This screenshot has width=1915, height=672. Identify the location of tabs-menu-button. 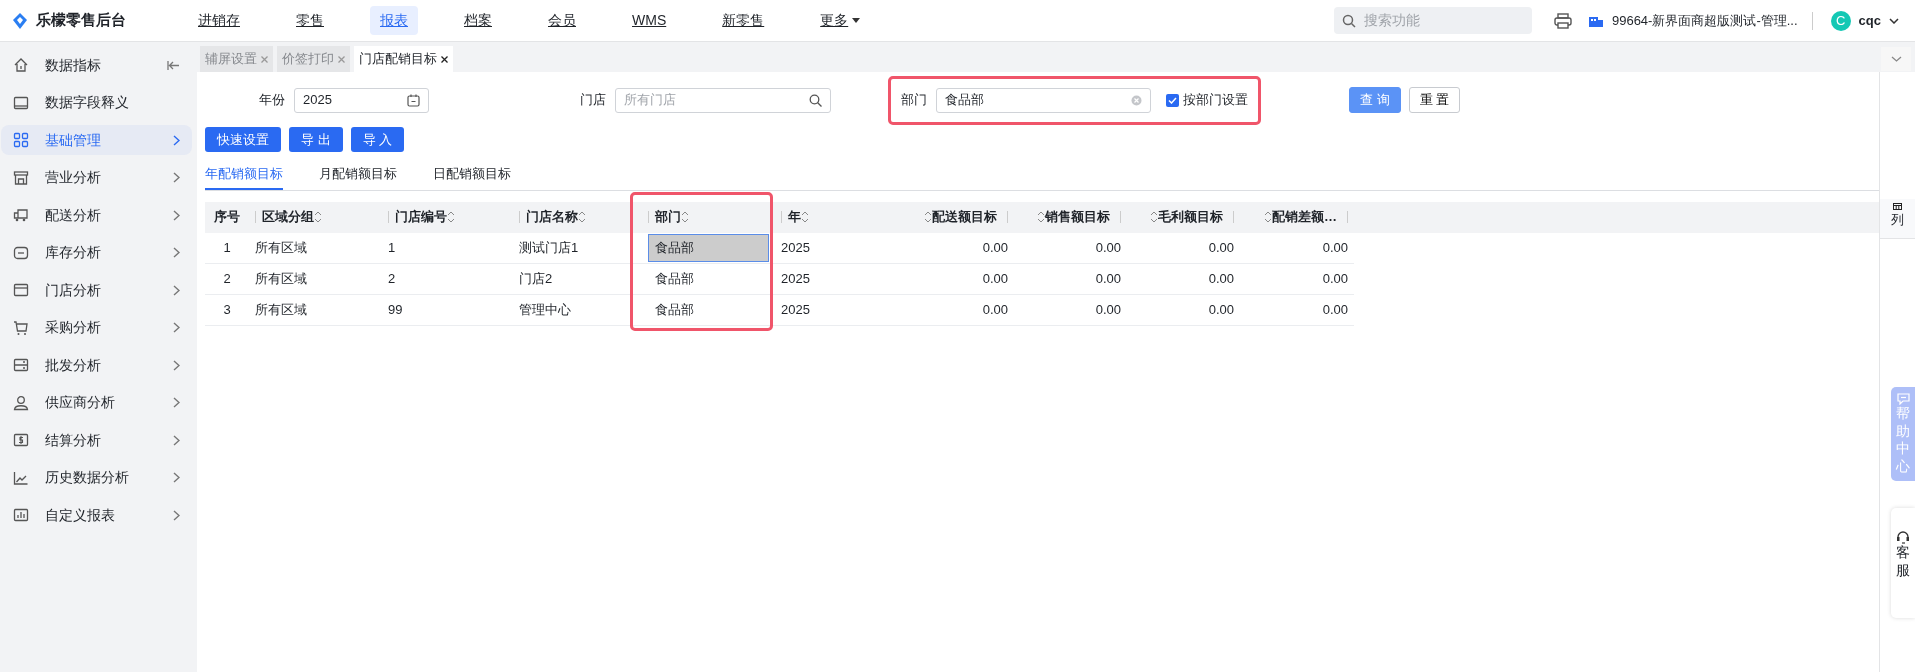
(1896, 59).